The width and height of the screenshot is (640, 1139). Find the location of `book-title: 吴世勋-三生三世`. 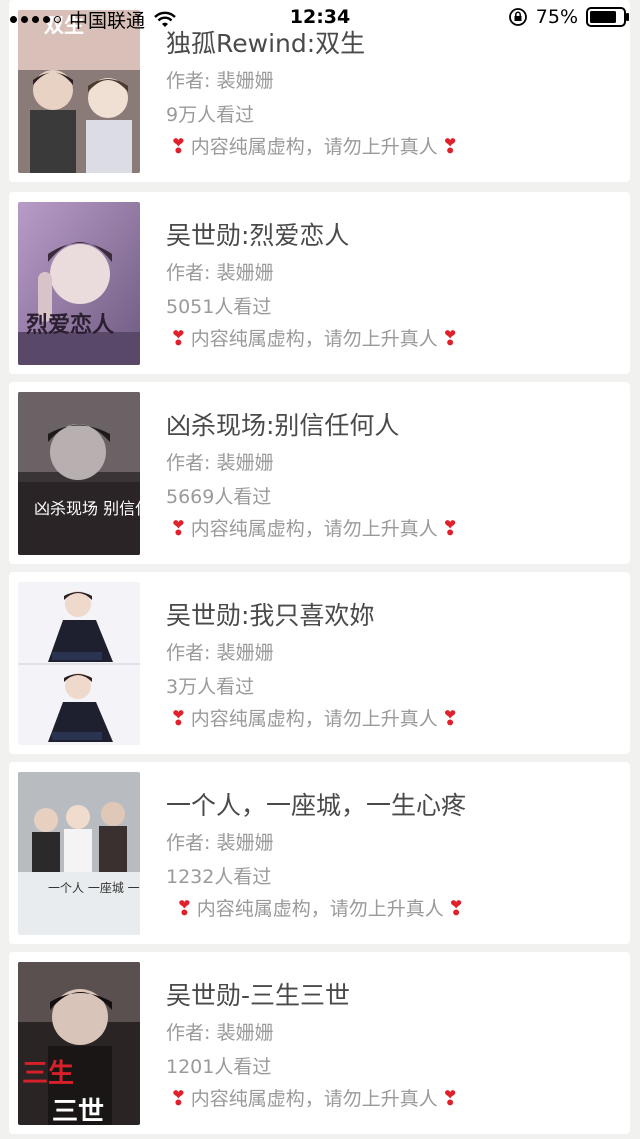

book-title: 吴世勋-三生三世 is located at coordinates (258, 994).